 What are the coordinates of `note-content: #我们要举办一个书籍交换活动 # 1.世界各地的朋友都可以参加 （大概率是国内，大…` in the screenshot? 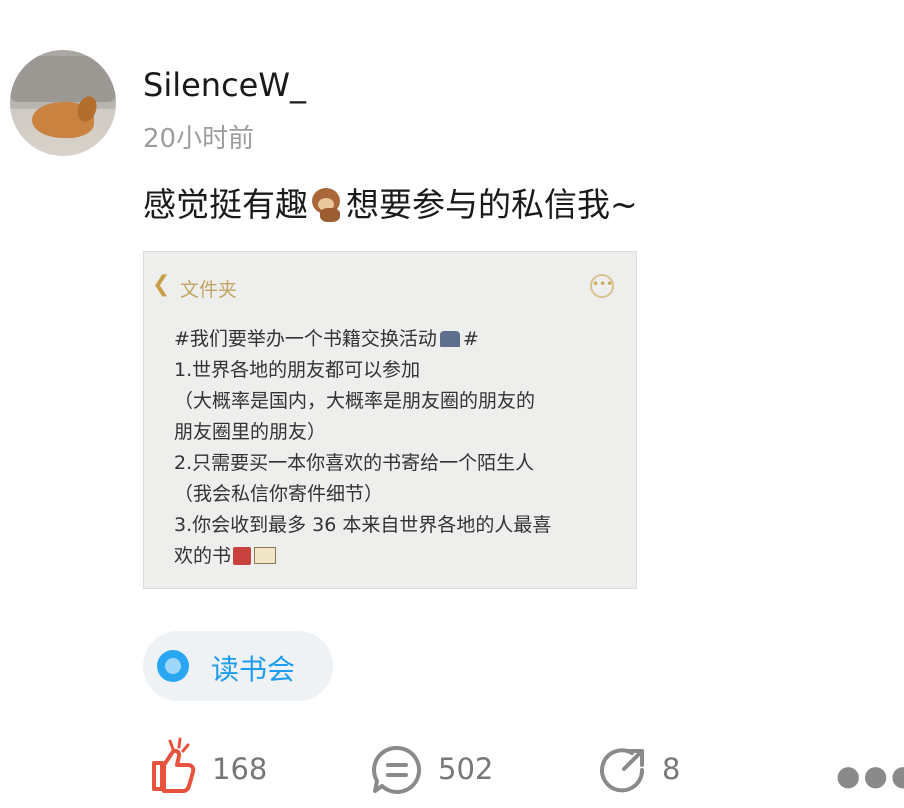 It's located at (362, 448).